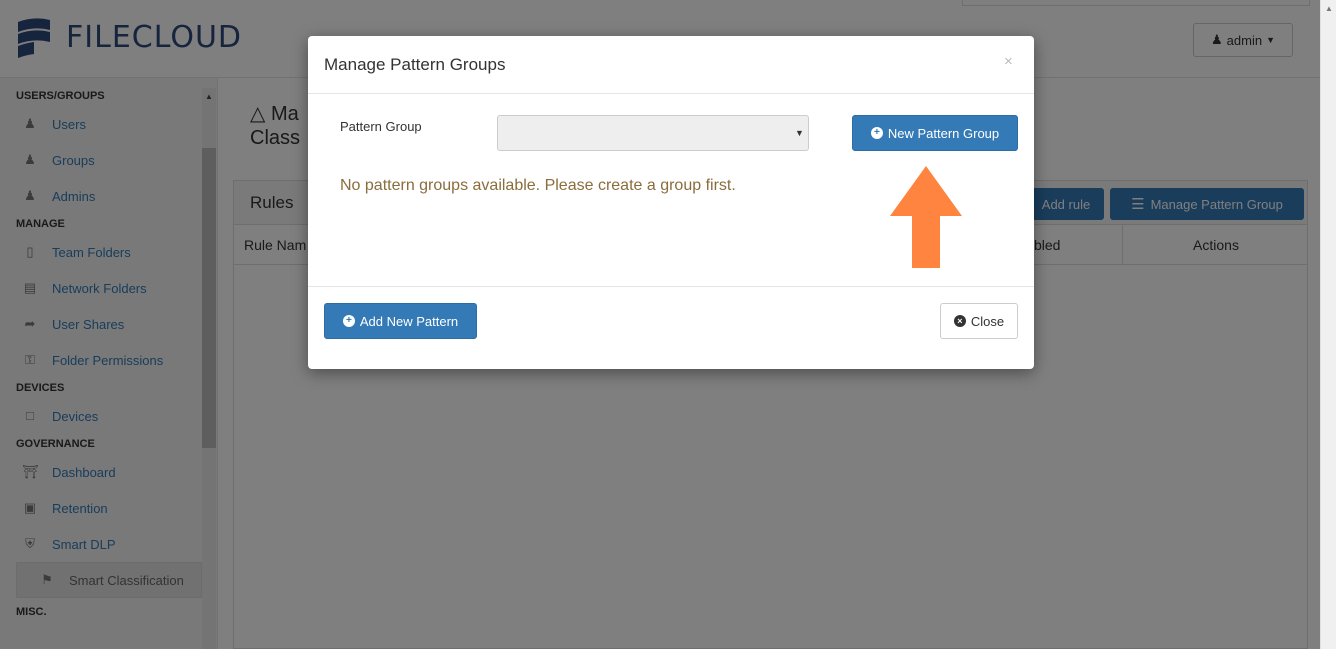 This screenshot has height=649, width=1336. Describe the element at coordinates (381, 126) in the screenshot. I see `pattern-group-label: Pattern Group` at that location.